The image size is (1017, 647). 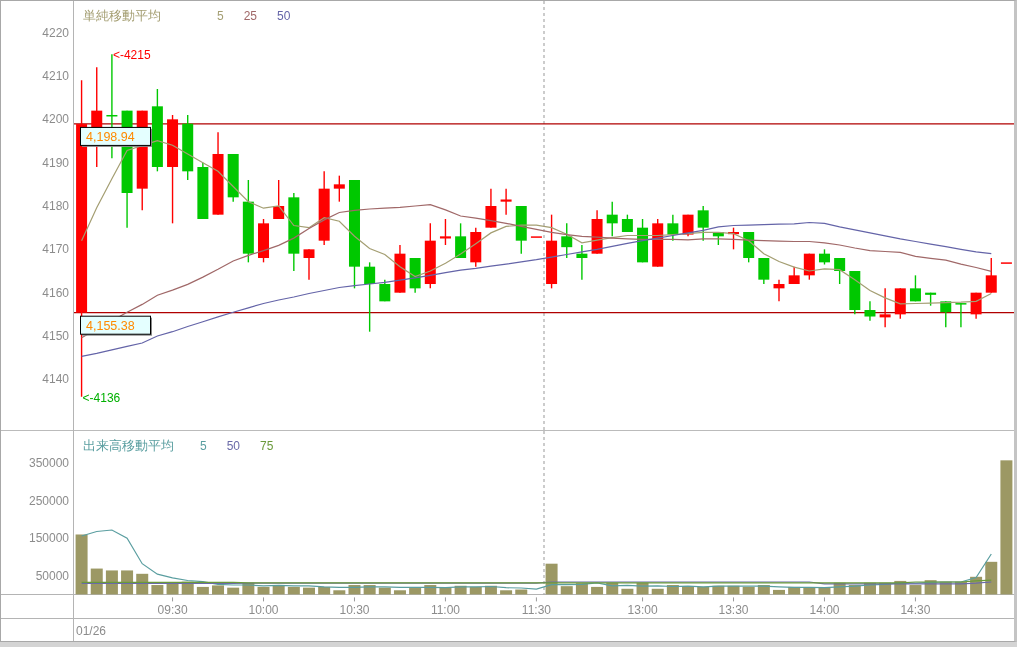 I want to click on time-label: 10:00, so click(x=263, y=610).